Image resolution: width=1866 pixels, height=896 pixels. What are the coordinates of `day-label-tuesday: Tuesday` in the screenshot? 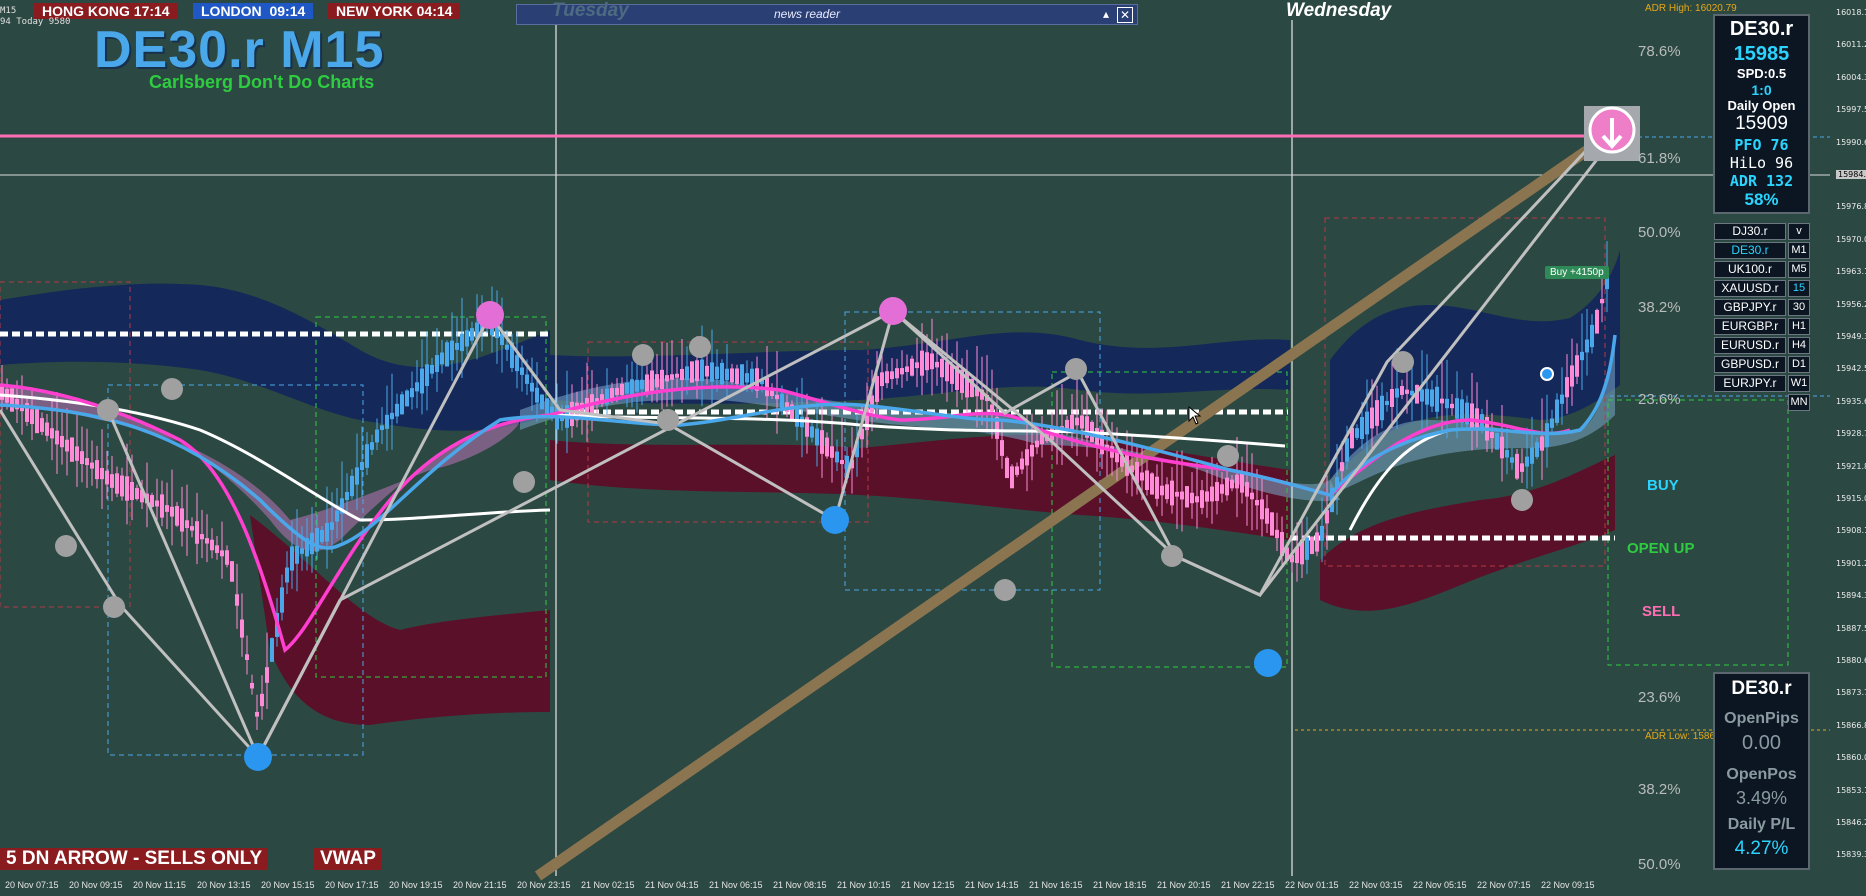 It's located at (590, 10).